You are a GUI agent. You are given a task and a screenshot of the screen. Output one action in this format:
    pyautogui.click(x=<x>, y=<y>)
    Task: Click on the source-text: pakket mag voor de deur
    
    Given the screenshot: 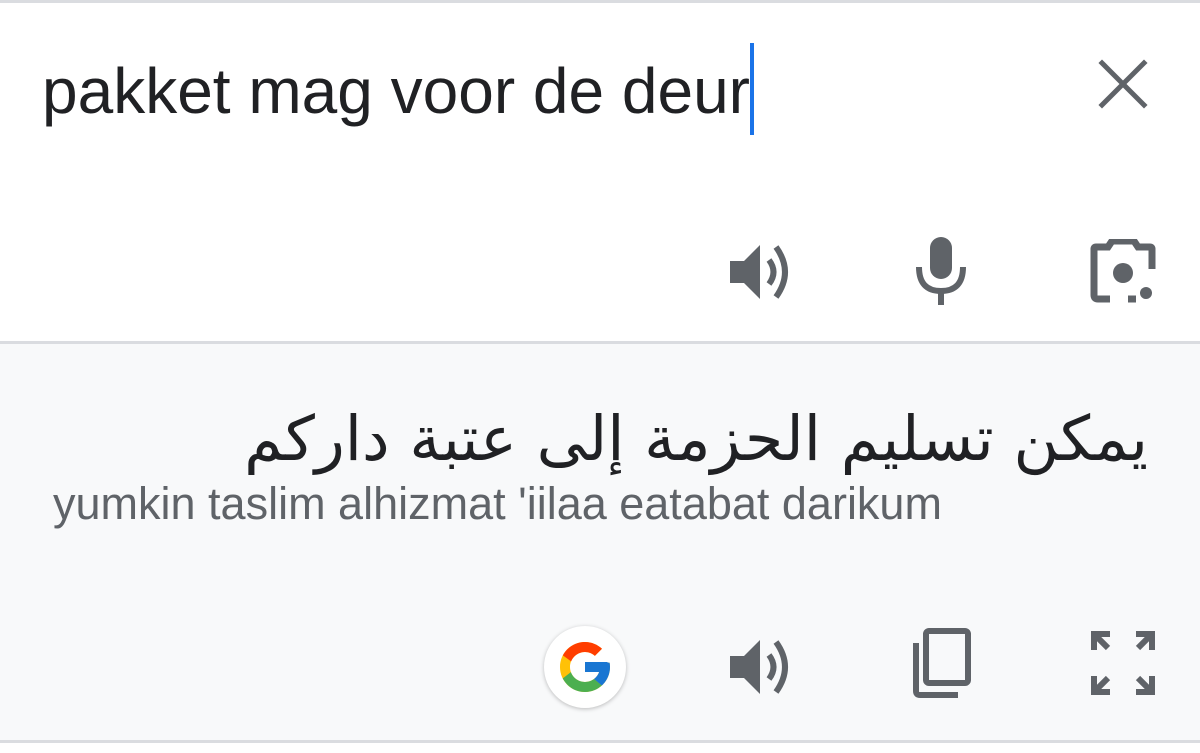 What is the action you would take?
    pyautogui.click(x=396, y=91)
    